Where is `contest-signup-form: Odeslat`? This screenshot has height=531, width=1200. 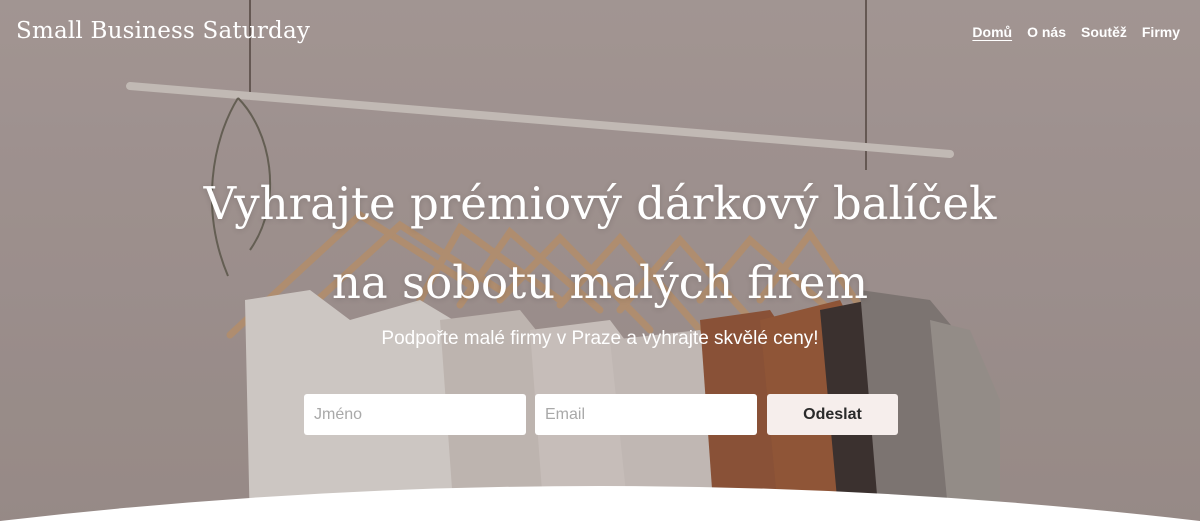 contest-signup-form: Odeslat is located at coordinates (601, 414).